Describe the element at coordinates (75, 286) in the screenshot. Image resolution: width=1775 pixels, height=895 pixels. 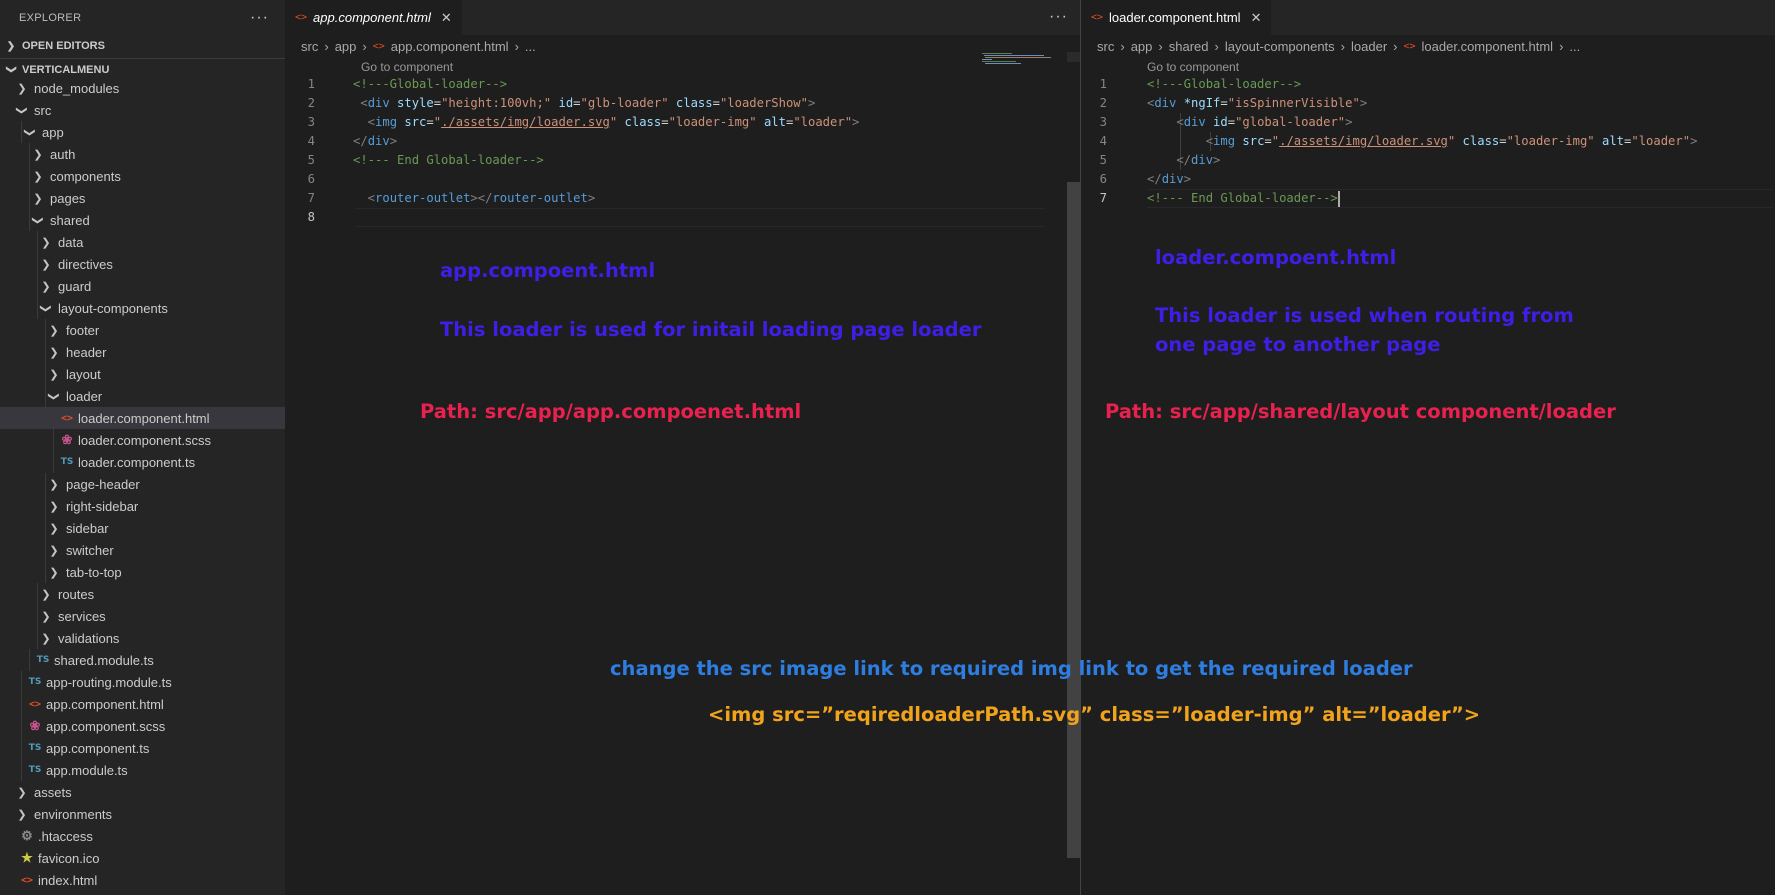
I see `tree-item-label: guard` at that location.